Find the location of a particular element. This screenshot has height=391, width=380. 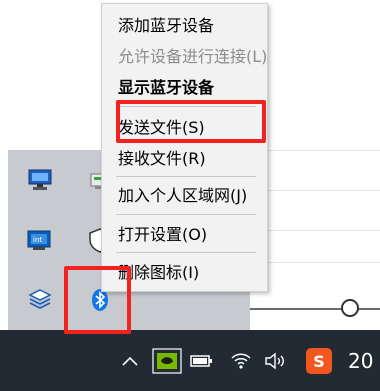

wifi-icon is located at coordinates (241, 361).